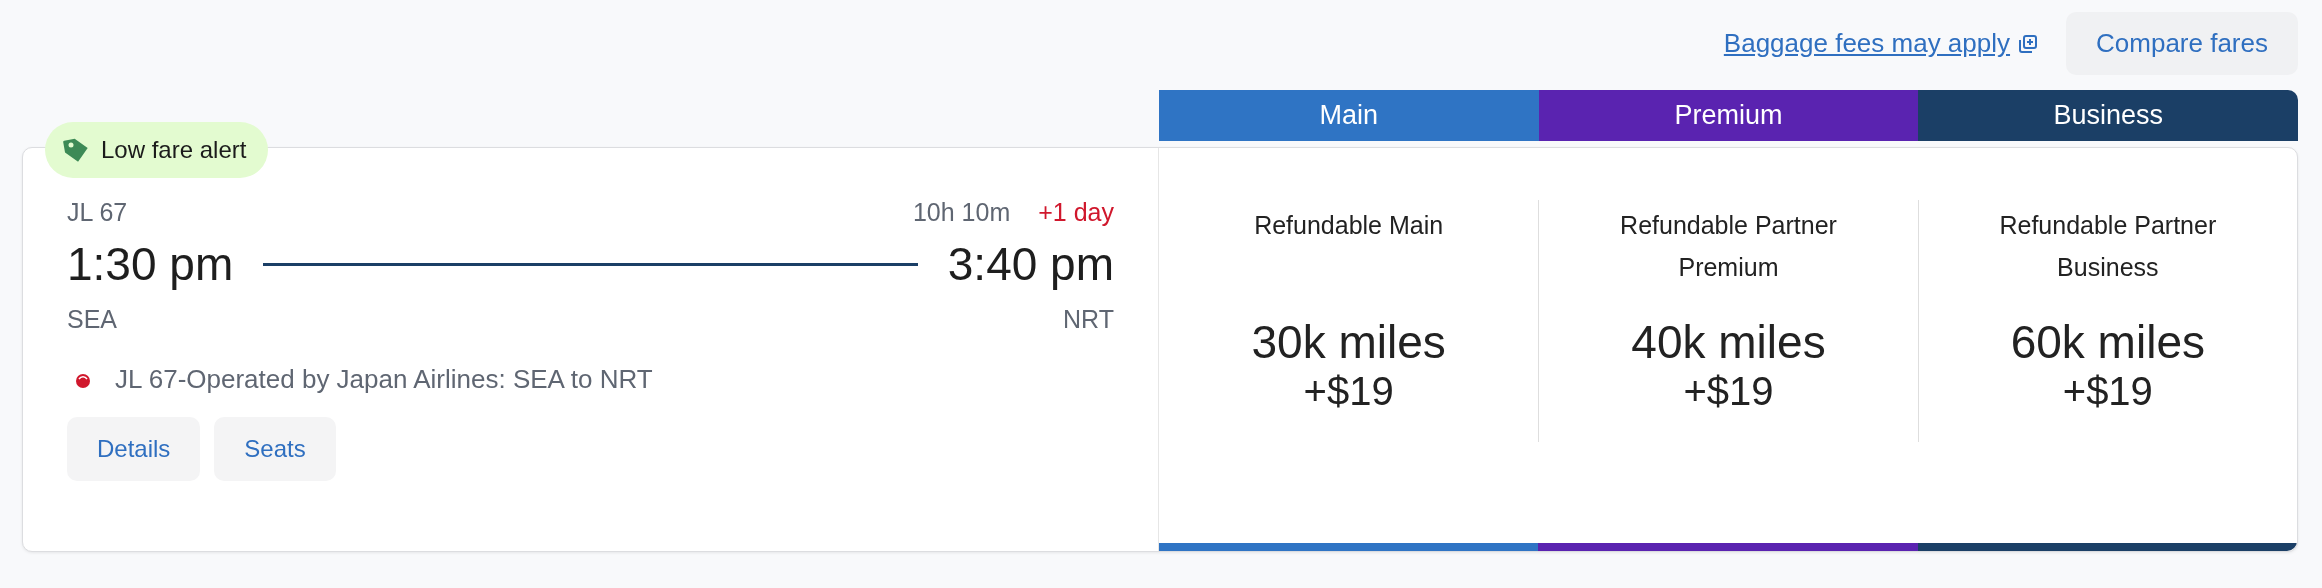 The image size is (2322, 588). What do you see at coordinates (2107, 342) in the screenshot?
I see `fare-miles: 60k miles` at bounding box center [2107, 342].